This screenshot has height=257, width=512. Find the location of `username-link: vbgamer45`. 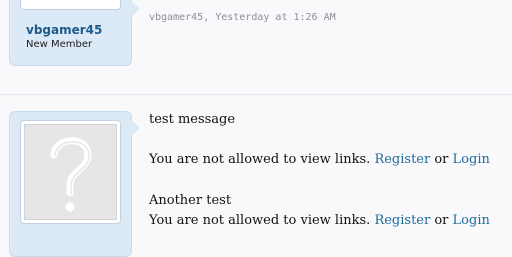

username-link: vbgamer45 is located at coordinates (64, 30).